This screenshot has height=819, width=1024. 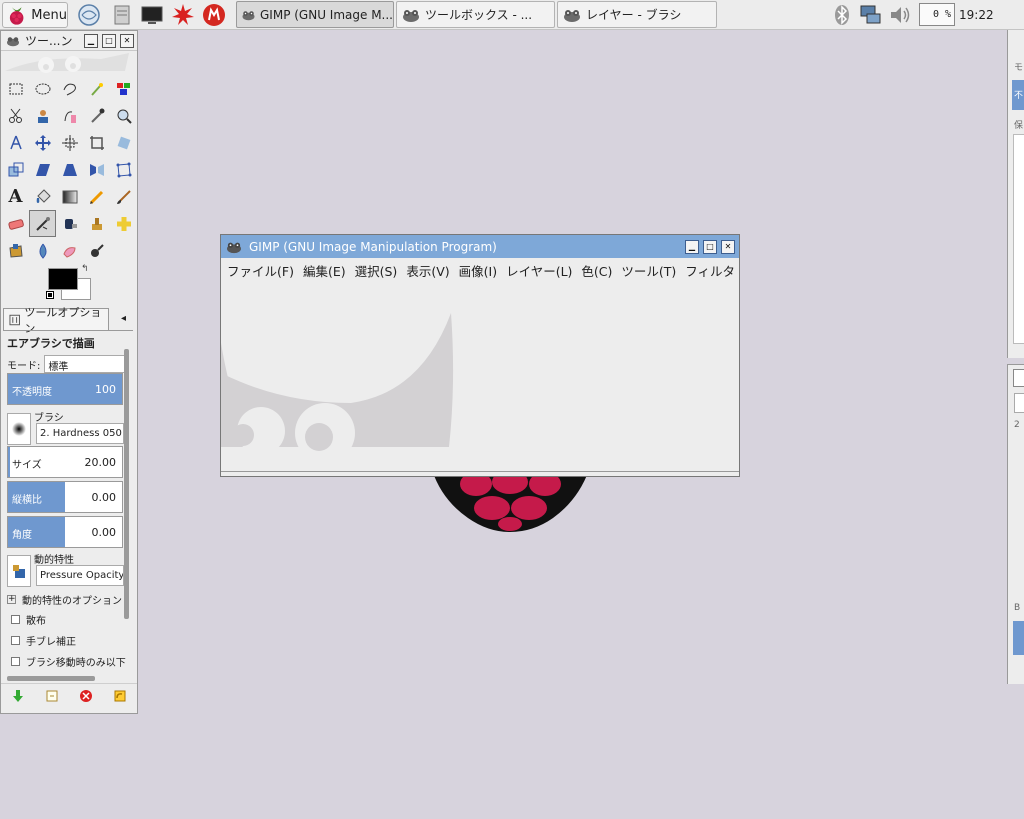 I want to click on menu-file: ファイル(F), so click(x=260, y=270).